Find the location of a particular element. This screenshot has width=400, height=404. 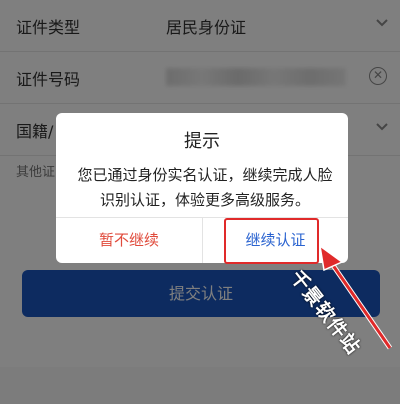

dialog-title: 提示 is located at coordinates (202, 141).